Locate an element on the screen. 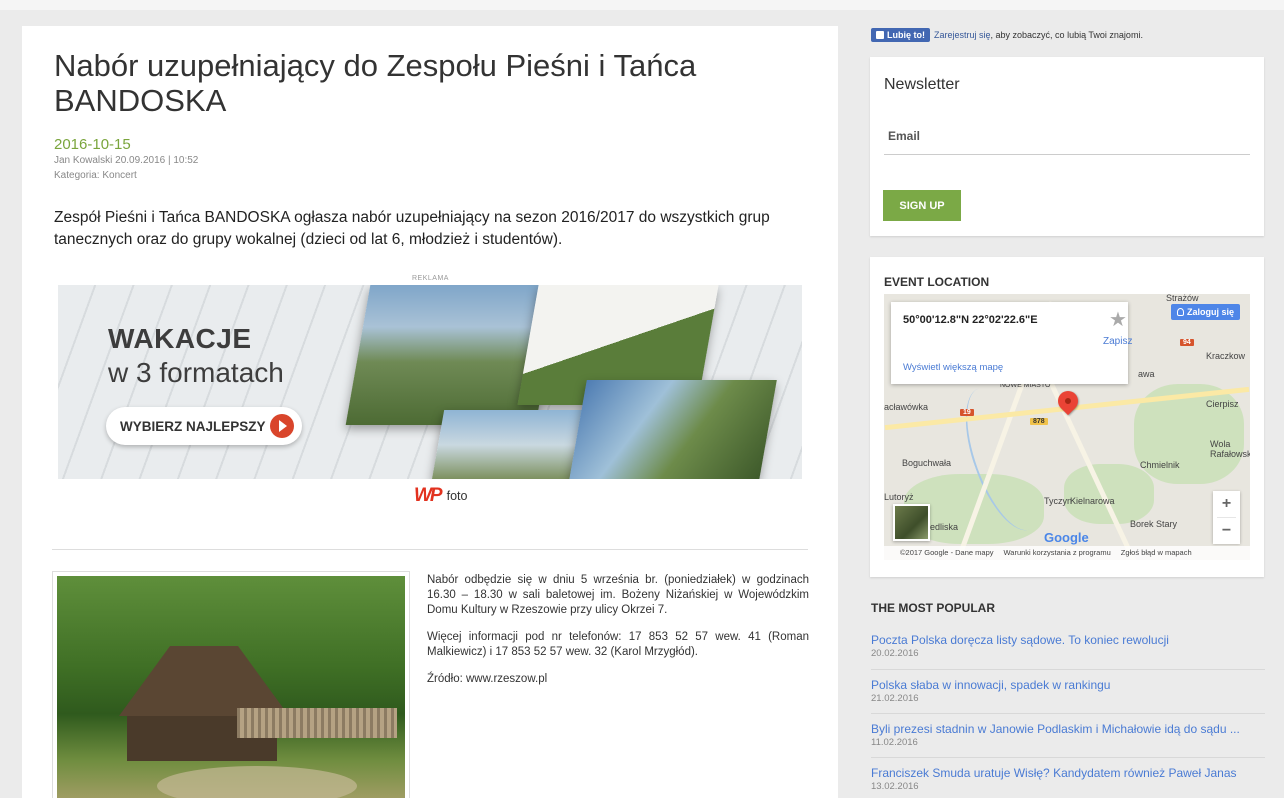  map-place-label: Chmielnik is located at coordinates (1160, 465).